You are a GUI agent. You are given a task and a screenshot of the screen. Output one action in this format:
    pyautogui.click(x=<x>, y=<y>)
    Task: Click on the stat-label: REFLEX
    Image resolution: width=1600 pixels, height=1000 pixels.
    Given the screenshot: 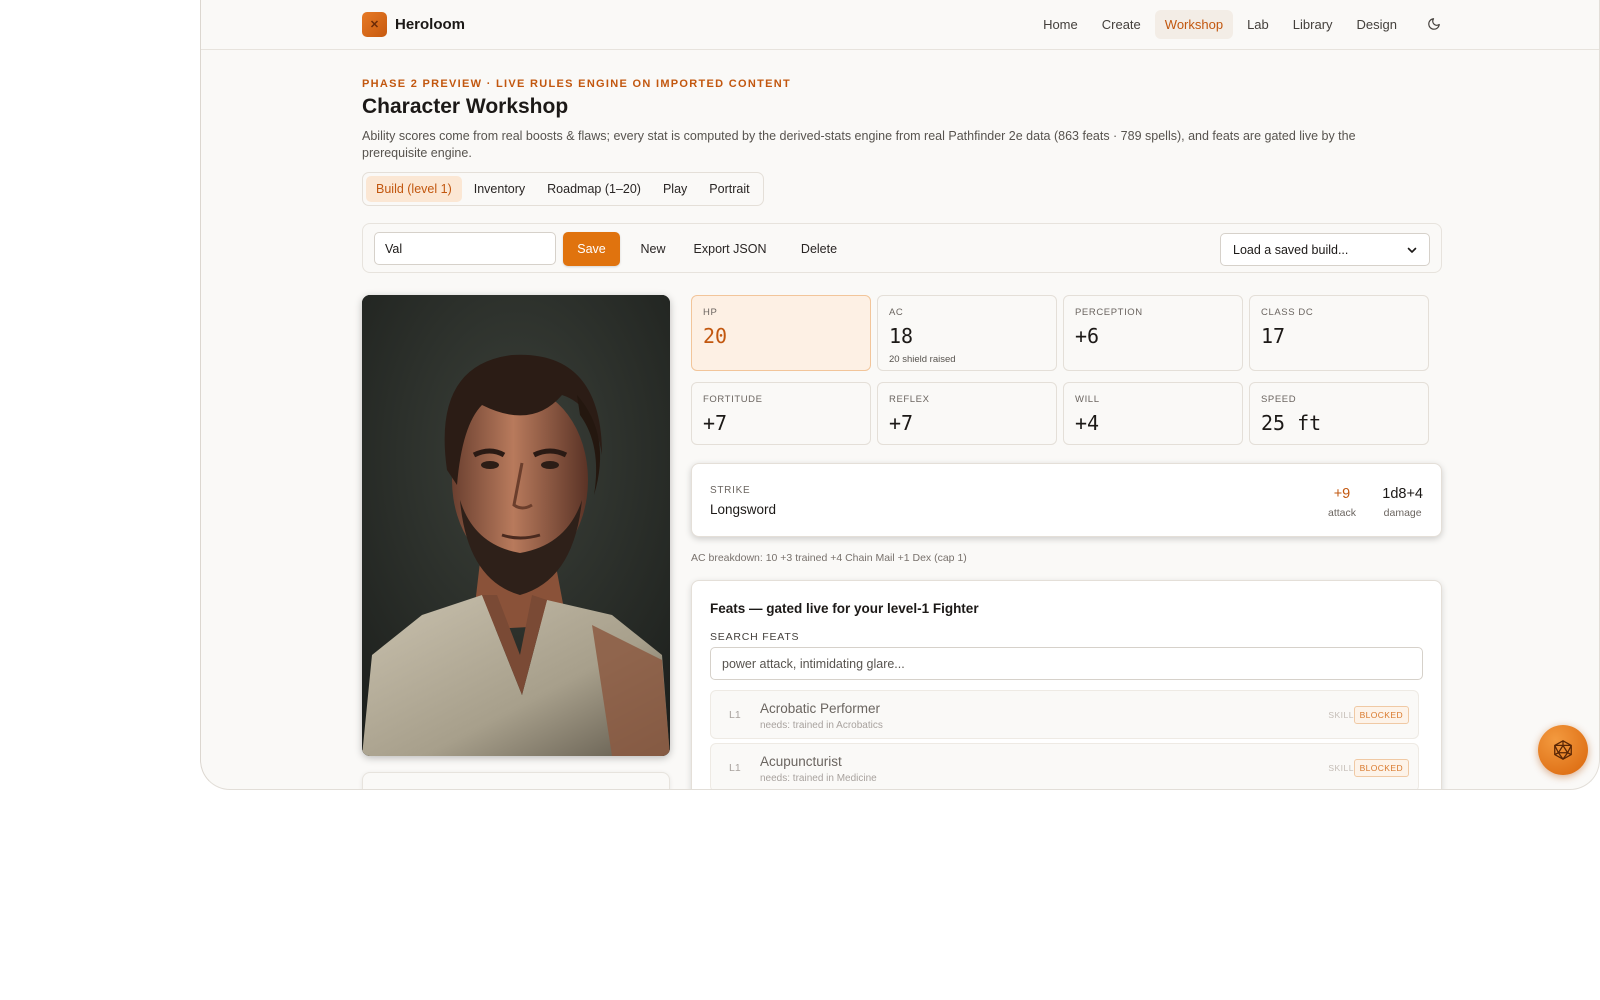 What is the action you would take?
    pyautogui.click(x=909, y=399)
    